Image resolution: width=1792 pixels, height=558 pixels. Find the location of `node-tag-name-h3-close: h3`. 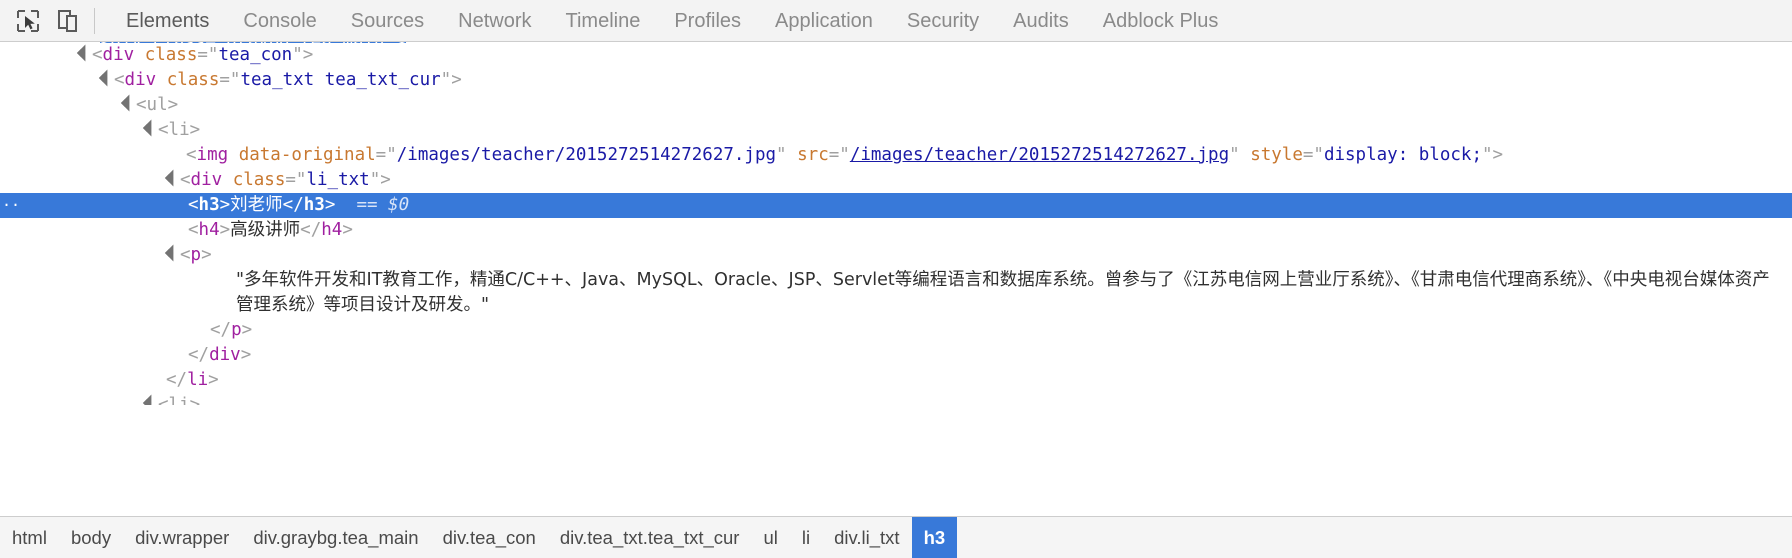

node-tag-name-h3-close: h3 is located at coordinates (314, 205).